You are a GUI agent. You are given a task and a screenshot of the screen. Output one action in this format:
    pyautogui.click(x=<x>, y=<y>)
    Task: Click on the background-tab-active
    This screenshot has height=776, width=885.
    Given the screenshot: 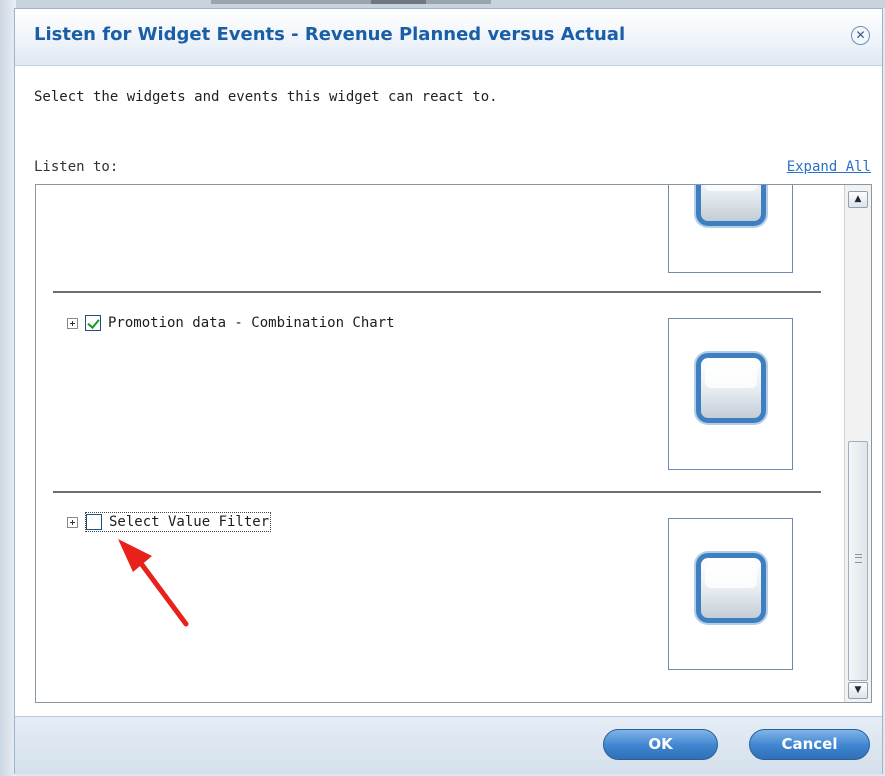 What is the action you would take?
    pyautogui.click(x=398, y=2)
    